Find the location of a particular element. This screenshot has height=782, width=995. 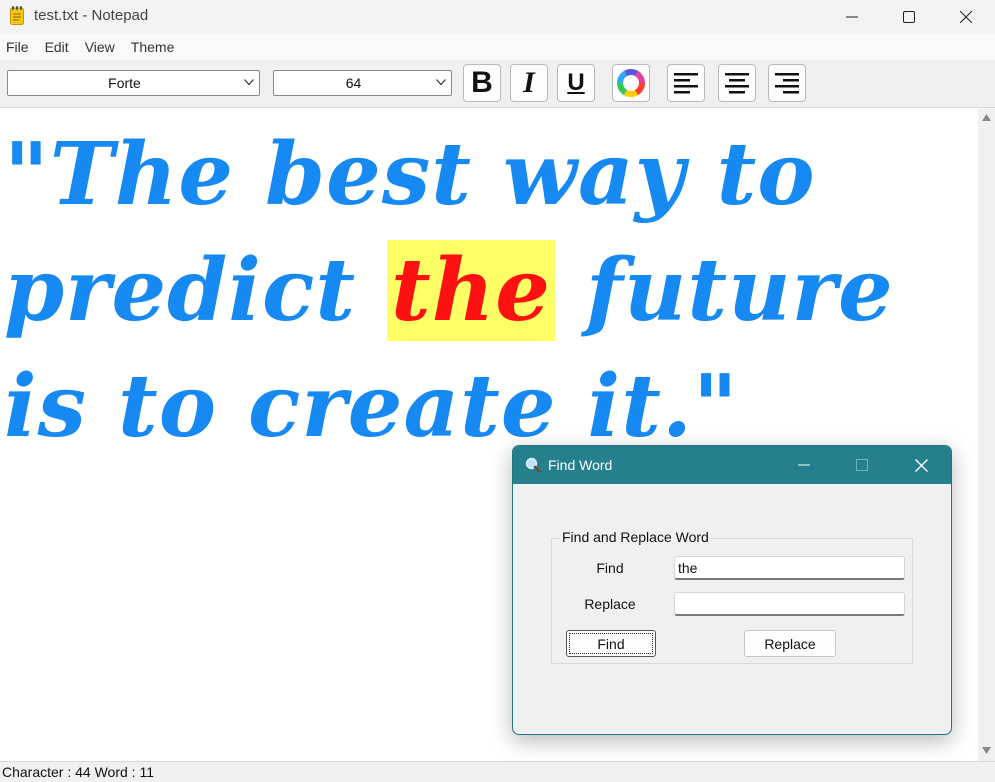

scroll-up-icon is located at coordinates (986, 117).